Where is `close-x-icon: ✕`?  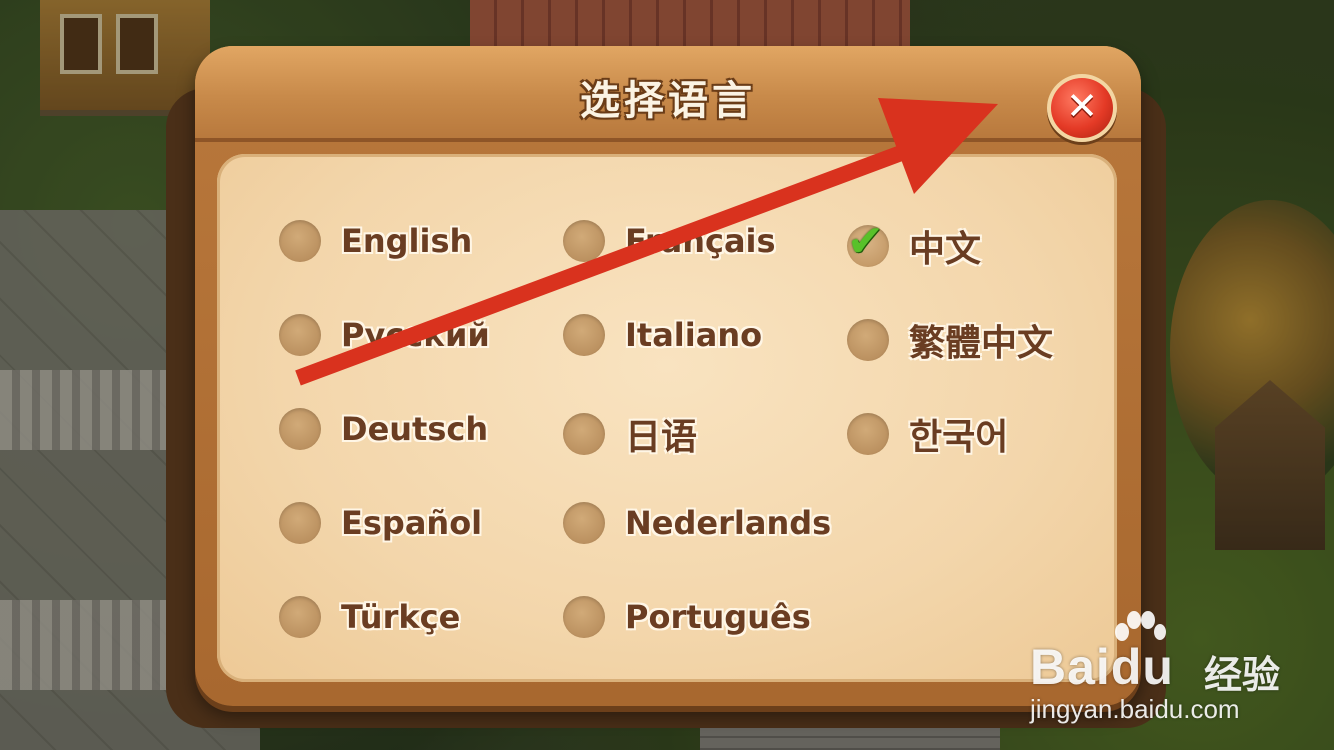
close-x-icon: ✕ is located at coordinates (1082, 106).